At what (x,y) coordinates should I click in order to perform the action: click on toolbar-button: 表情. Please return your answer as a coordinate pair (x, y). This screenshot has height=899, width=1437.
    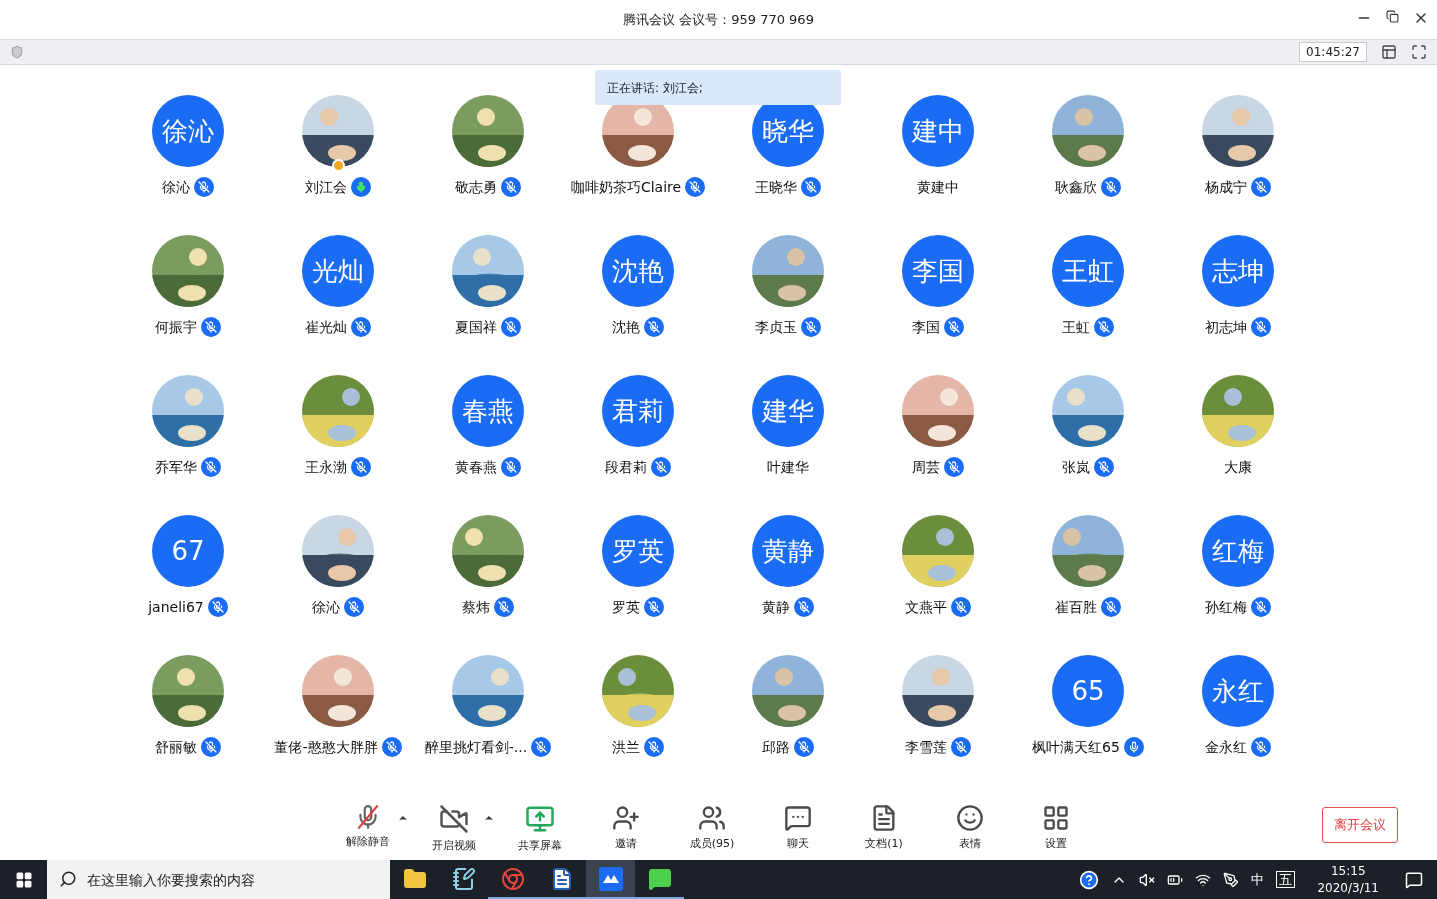
    Looking at the image, I should click on (970, 829).